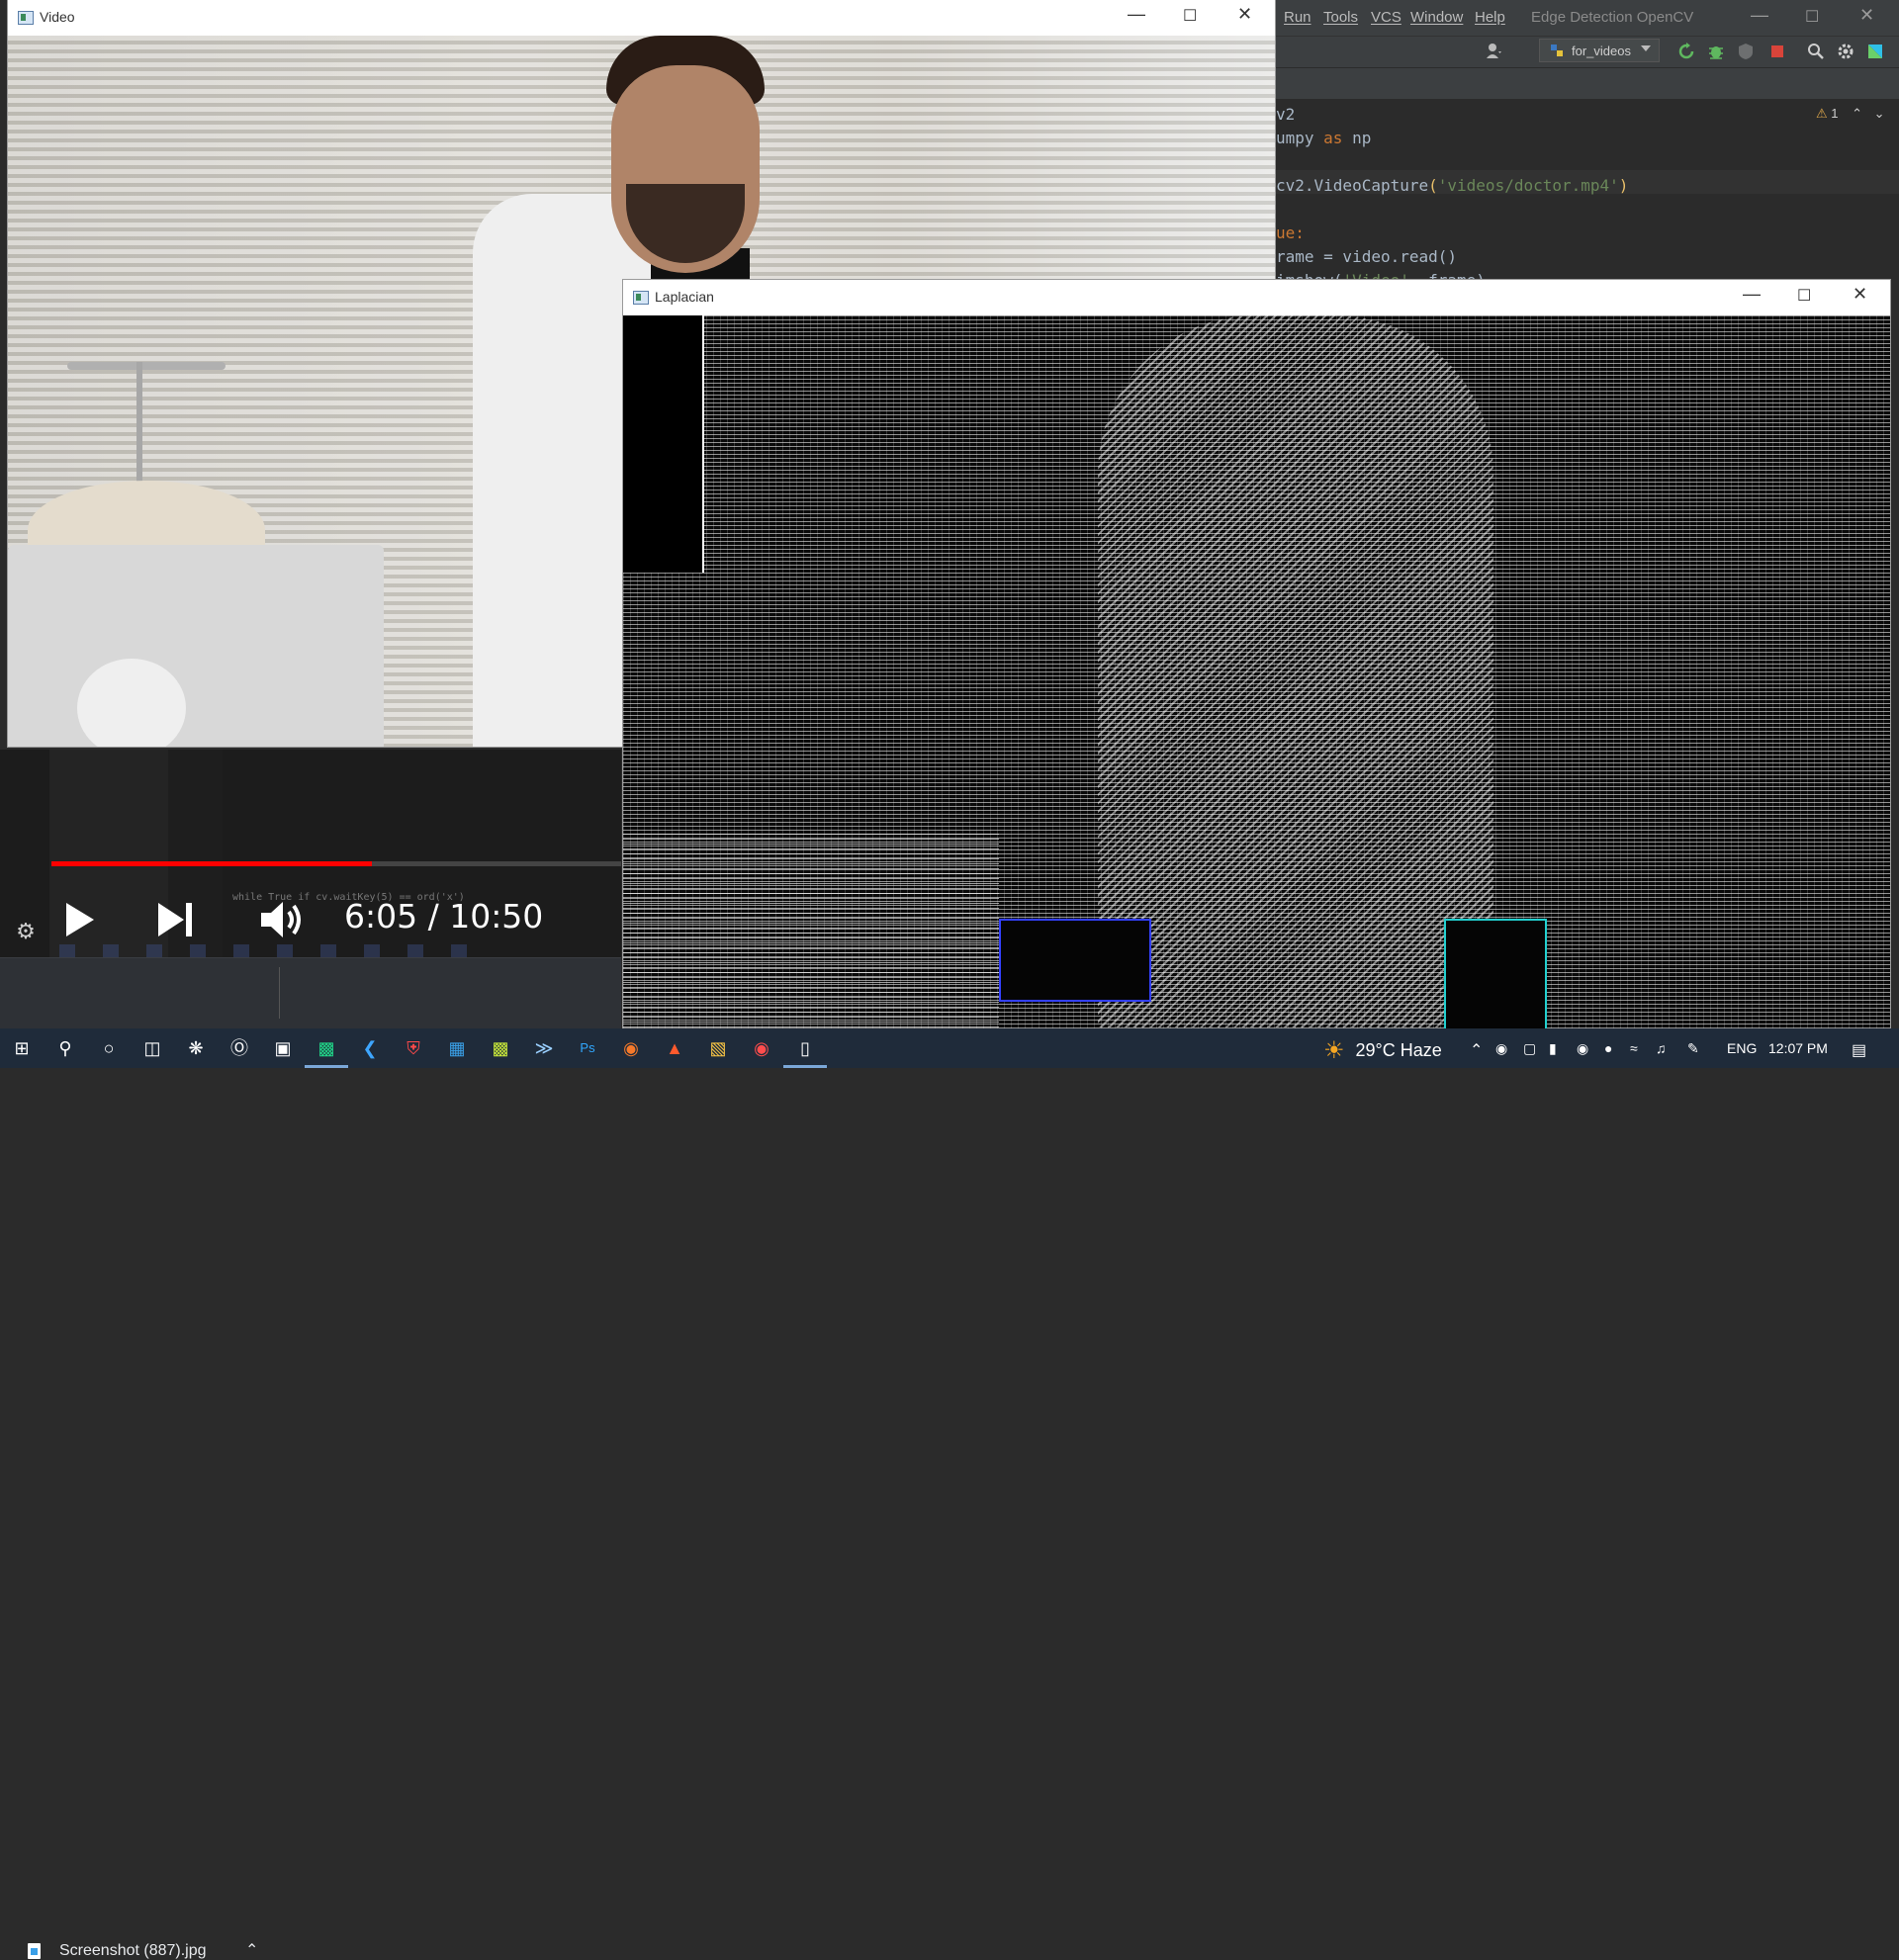 This screenshot has height=1960, width=1899. I want to click on epic-icon: ▣, so click(283, 1048).